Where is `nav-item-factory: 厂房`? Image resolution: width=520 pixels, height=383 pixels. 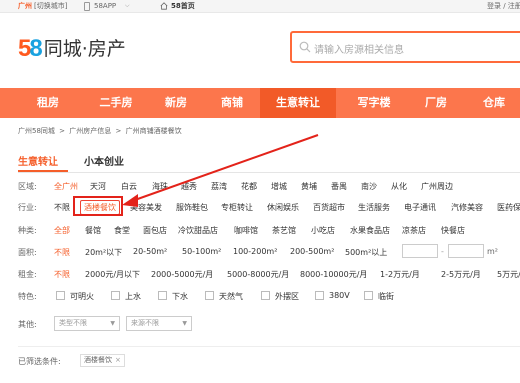 nav-item-factory: 厂房 is located at coordinates (436, 103).